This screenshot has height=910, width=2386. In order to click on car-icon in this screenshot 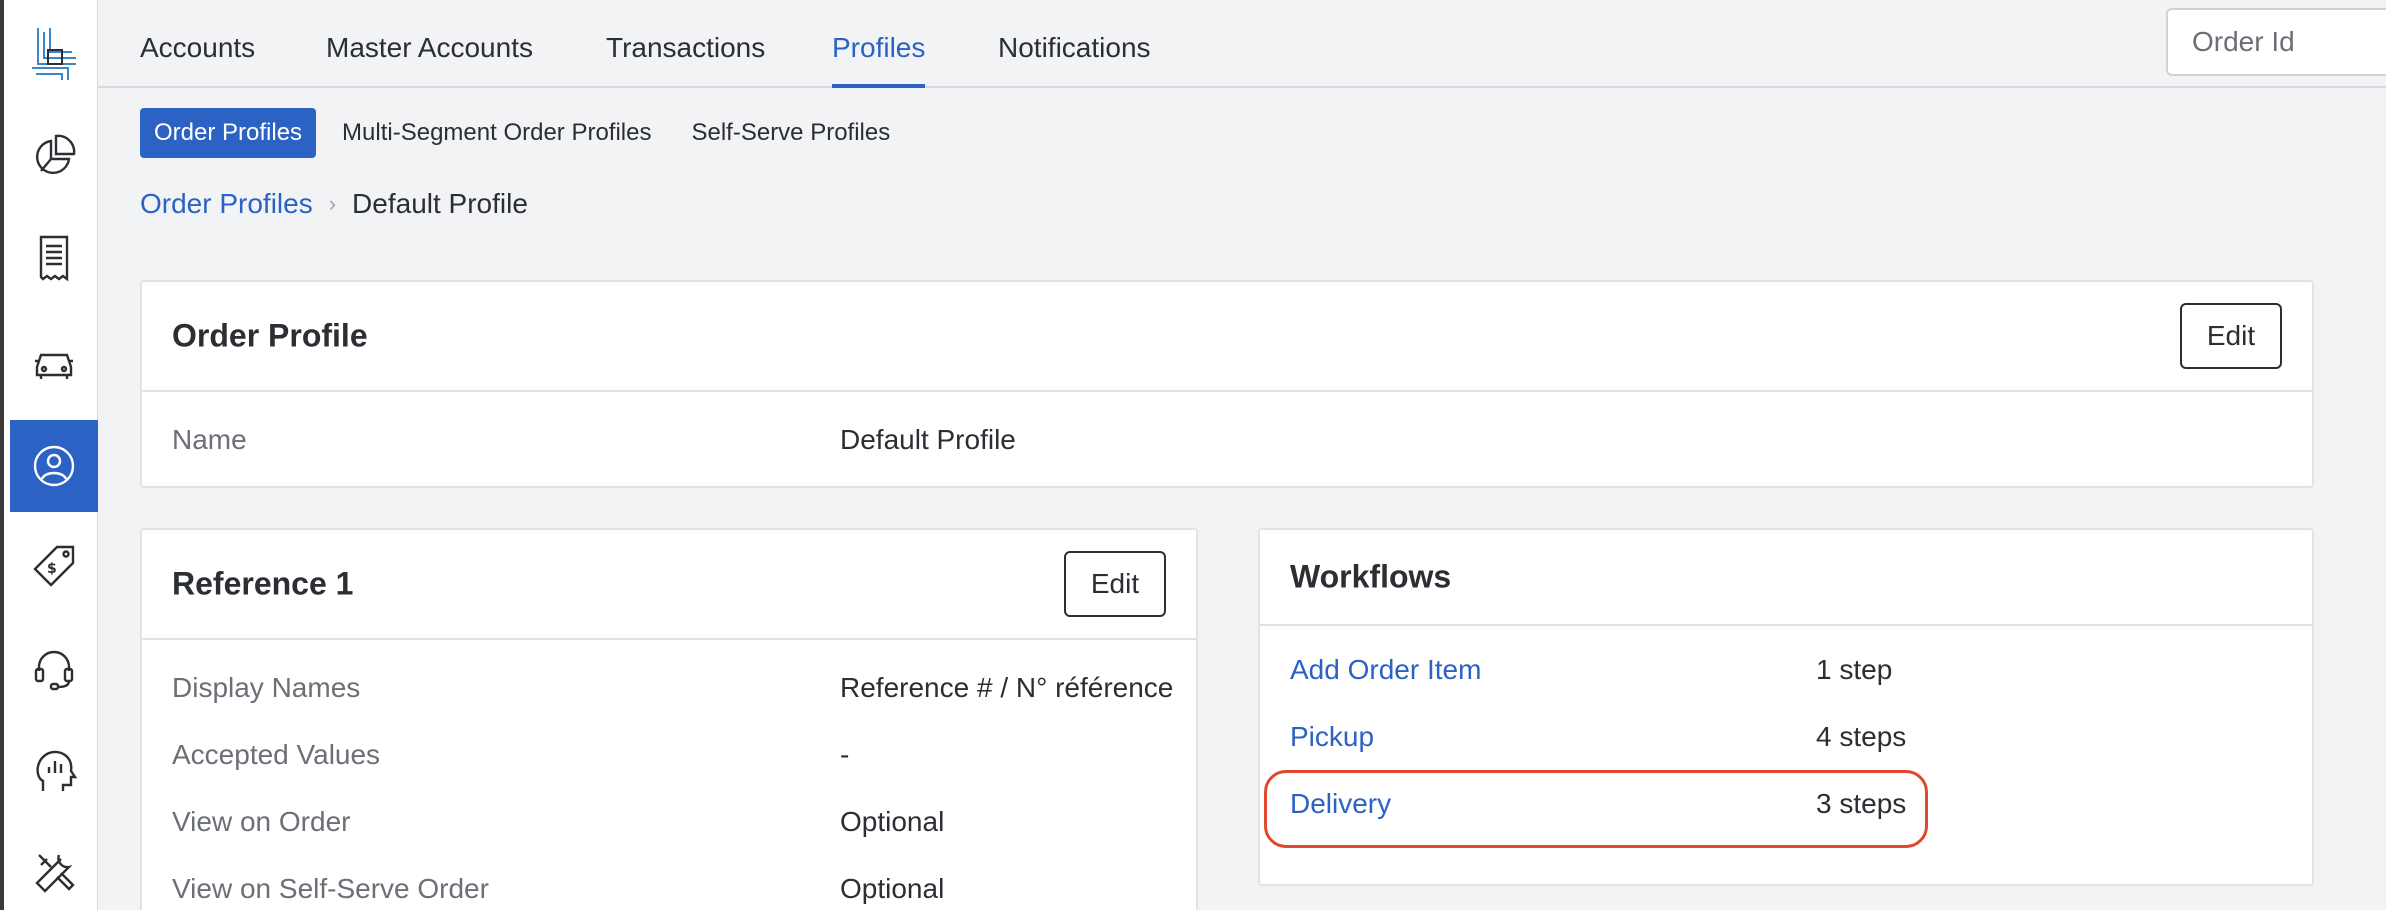, I will do `click(54, 366)`.